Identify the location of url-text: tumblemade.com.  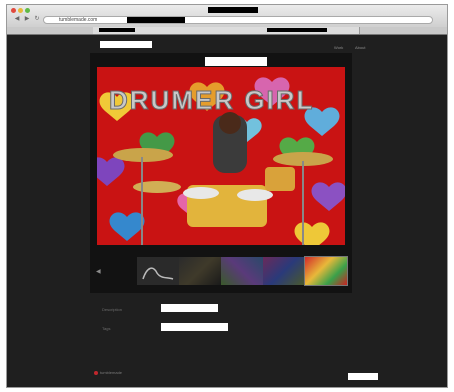
(78, 20).